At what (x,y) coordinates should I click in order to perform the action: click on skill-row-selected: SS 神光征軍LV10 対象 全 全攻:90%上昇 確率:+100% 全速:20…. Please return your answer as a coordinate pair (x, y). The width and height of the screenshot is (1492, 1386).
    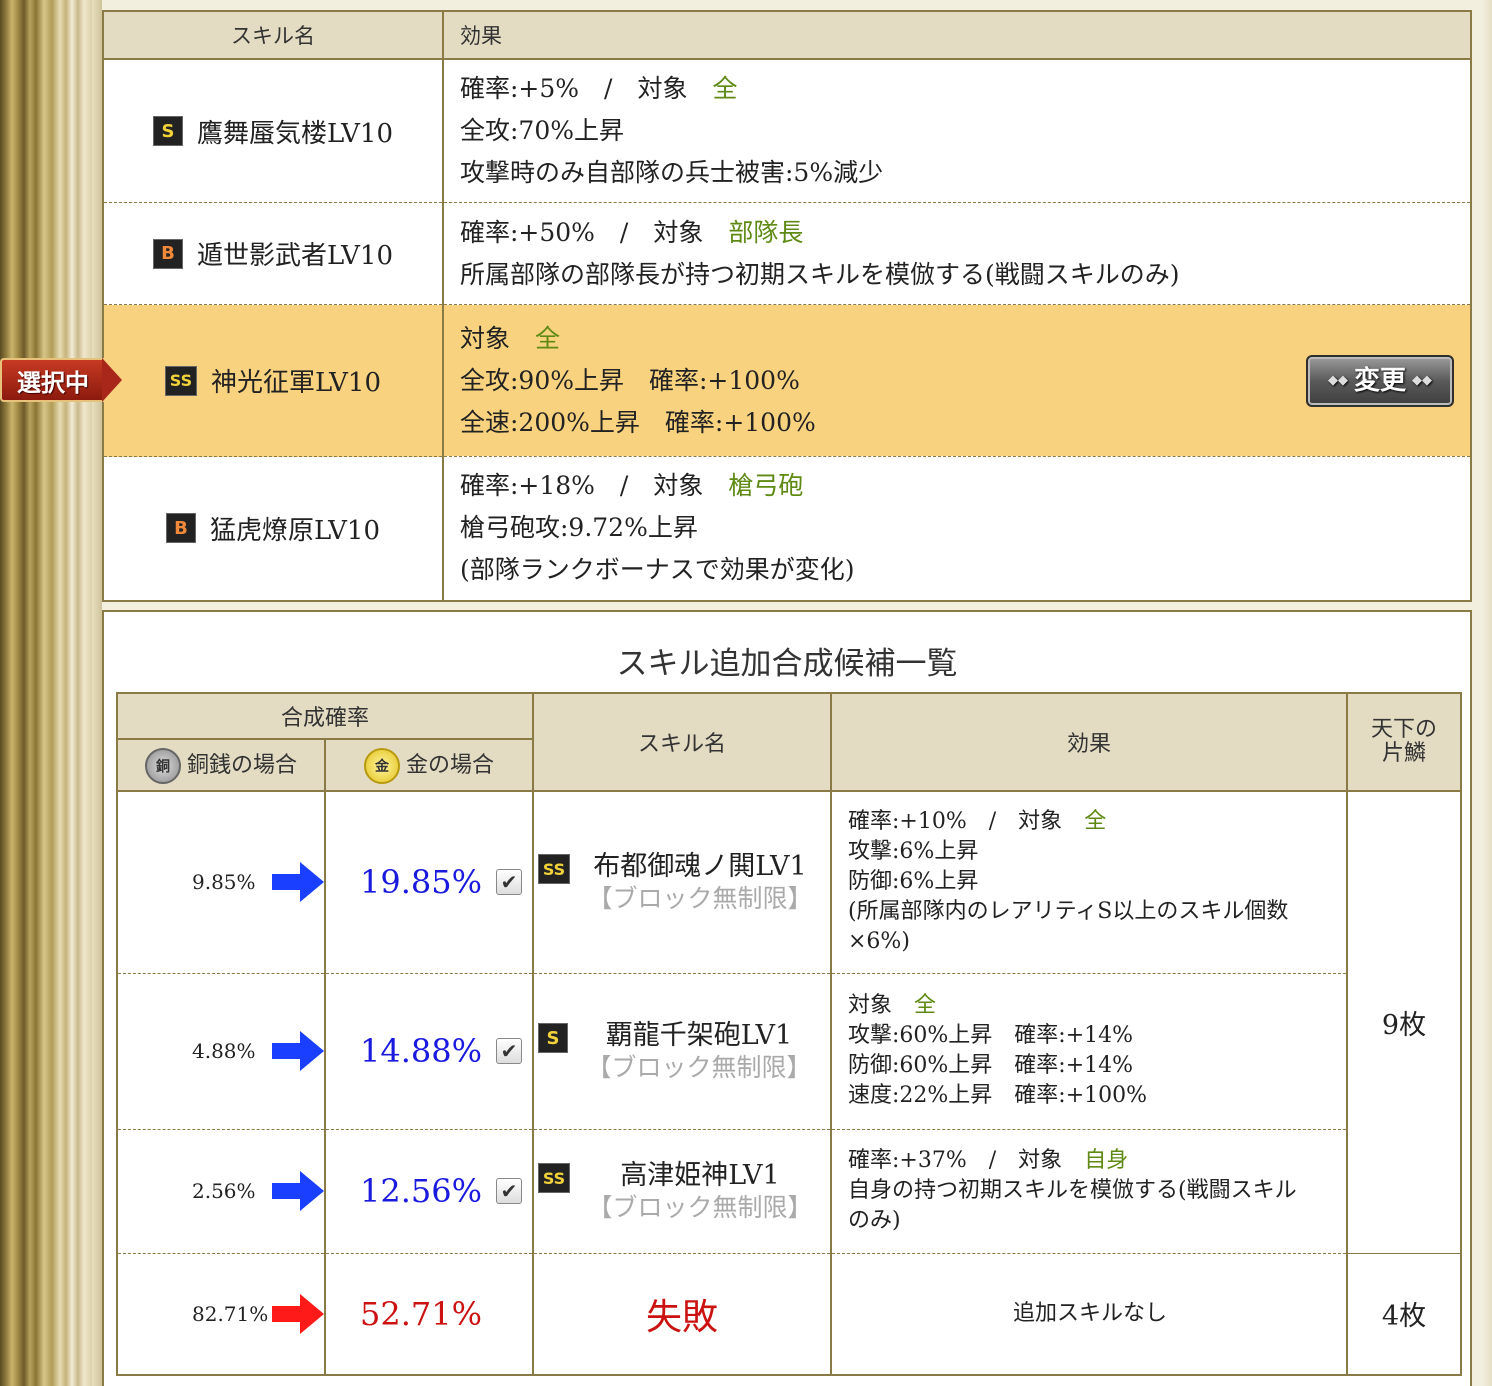
    Looking at the image, I should click on (787, 380).